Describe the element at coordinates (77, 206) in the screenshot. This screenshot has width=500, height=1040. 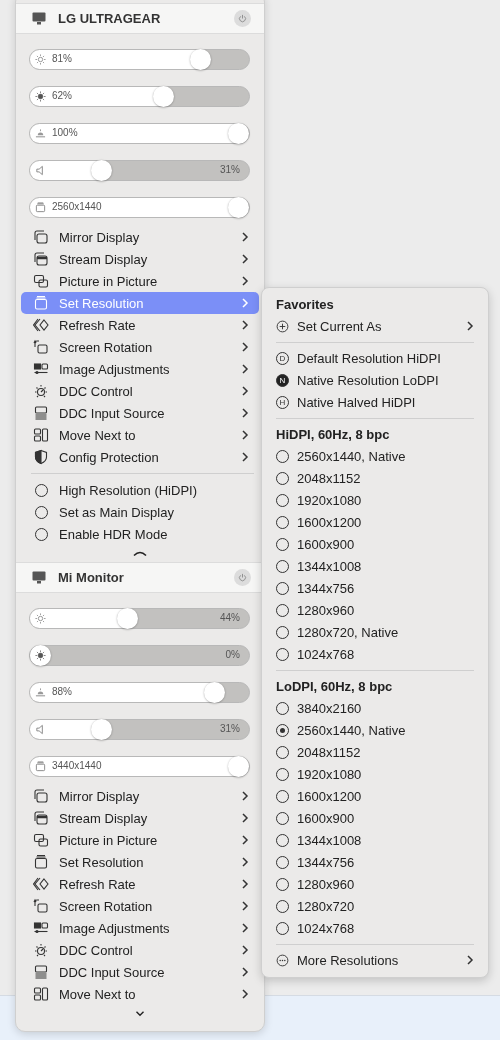
I see `slider-value: 2560x1440` at that location.